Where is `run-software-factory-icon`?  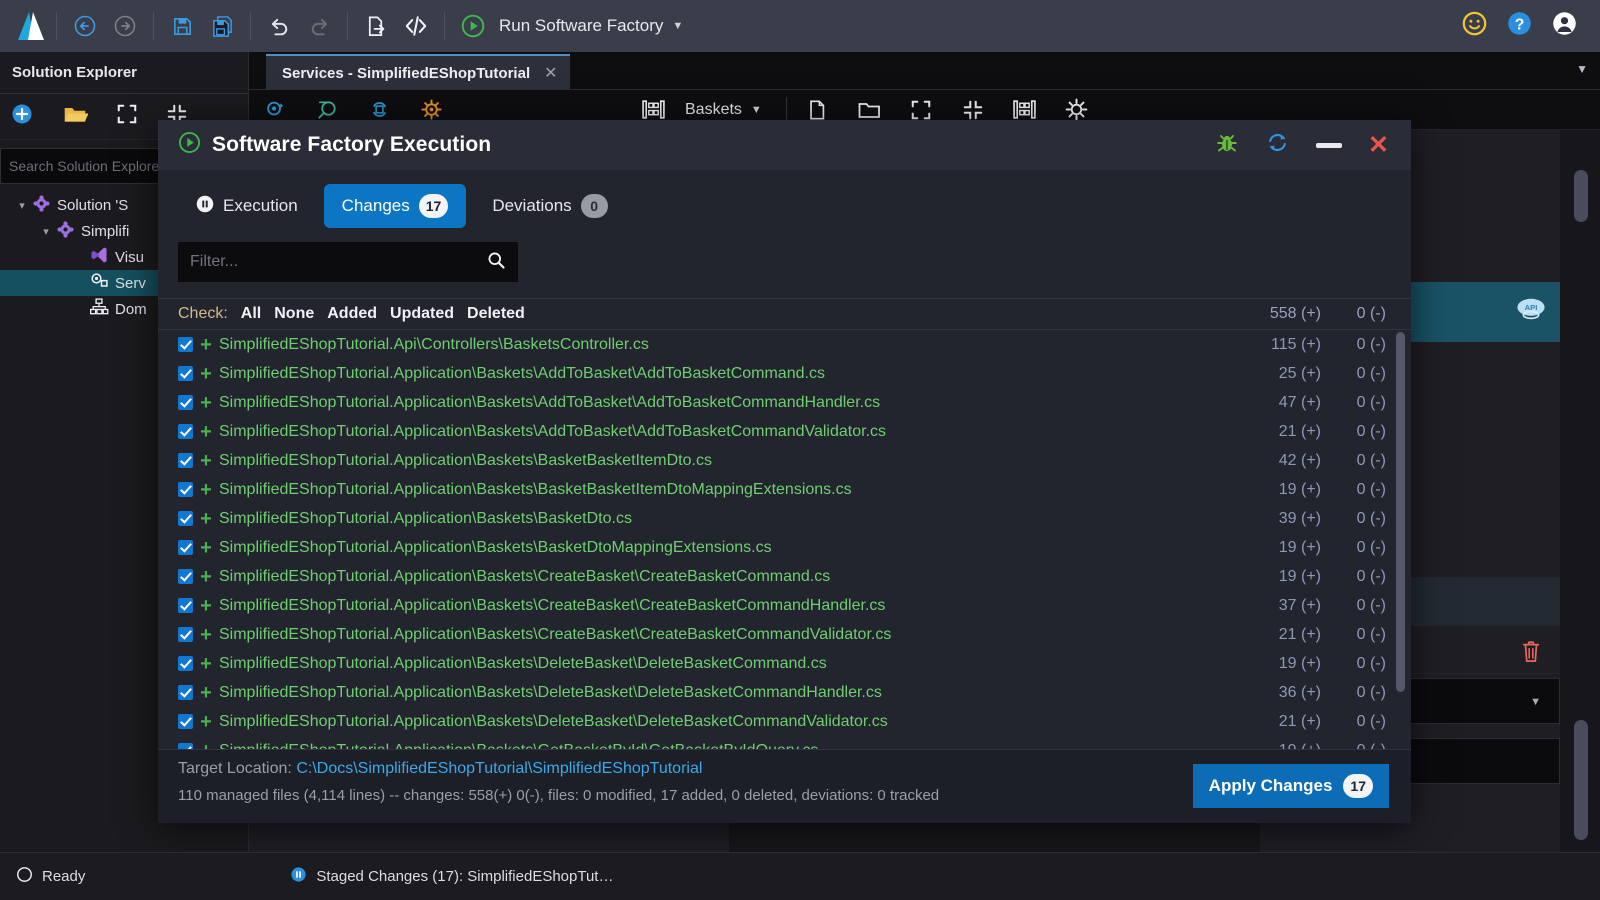
run-software-factory-icon is located at coordinates (473, 26).